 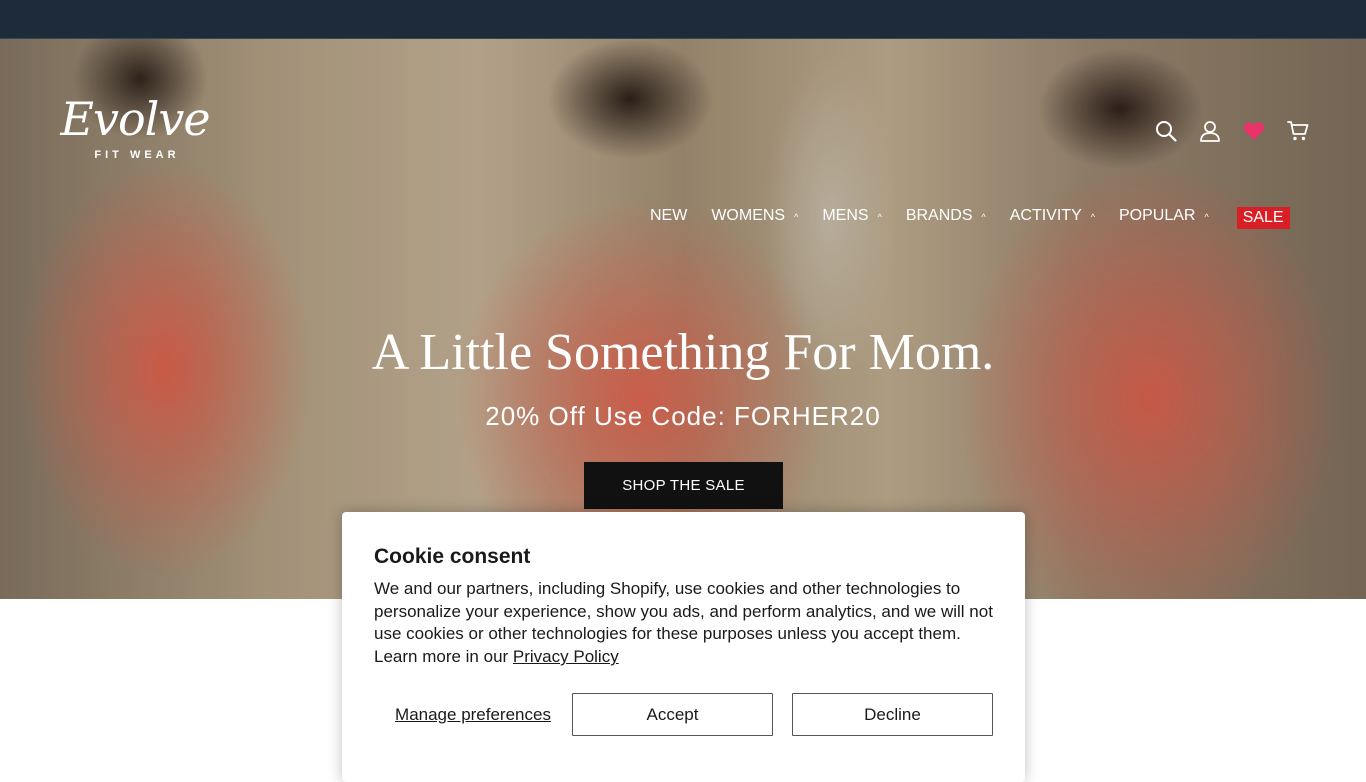 I want to click on hero-subtitle: 20% Off Use Code: FORHER20, so click(x=683, y=416).